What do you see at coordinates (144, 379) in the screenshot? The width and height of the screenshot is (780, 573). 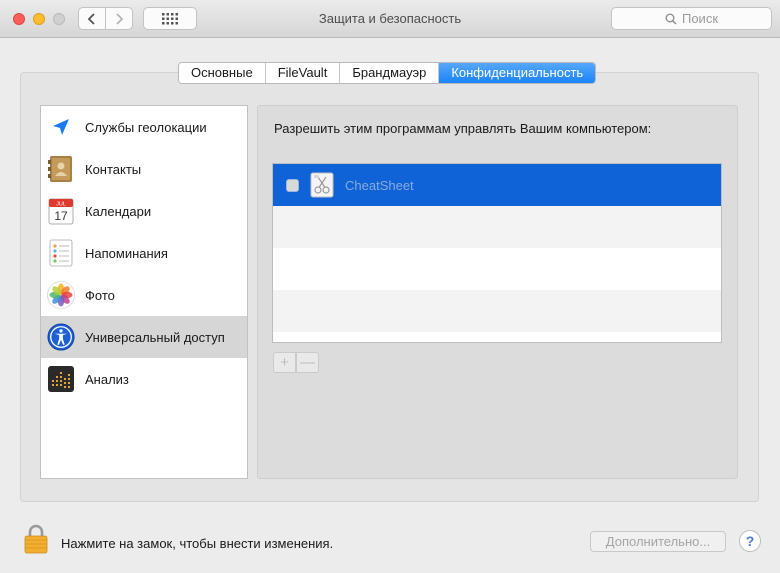 I see `sidebar-item-analytics: Анализ` at bounding box center [144, 379].